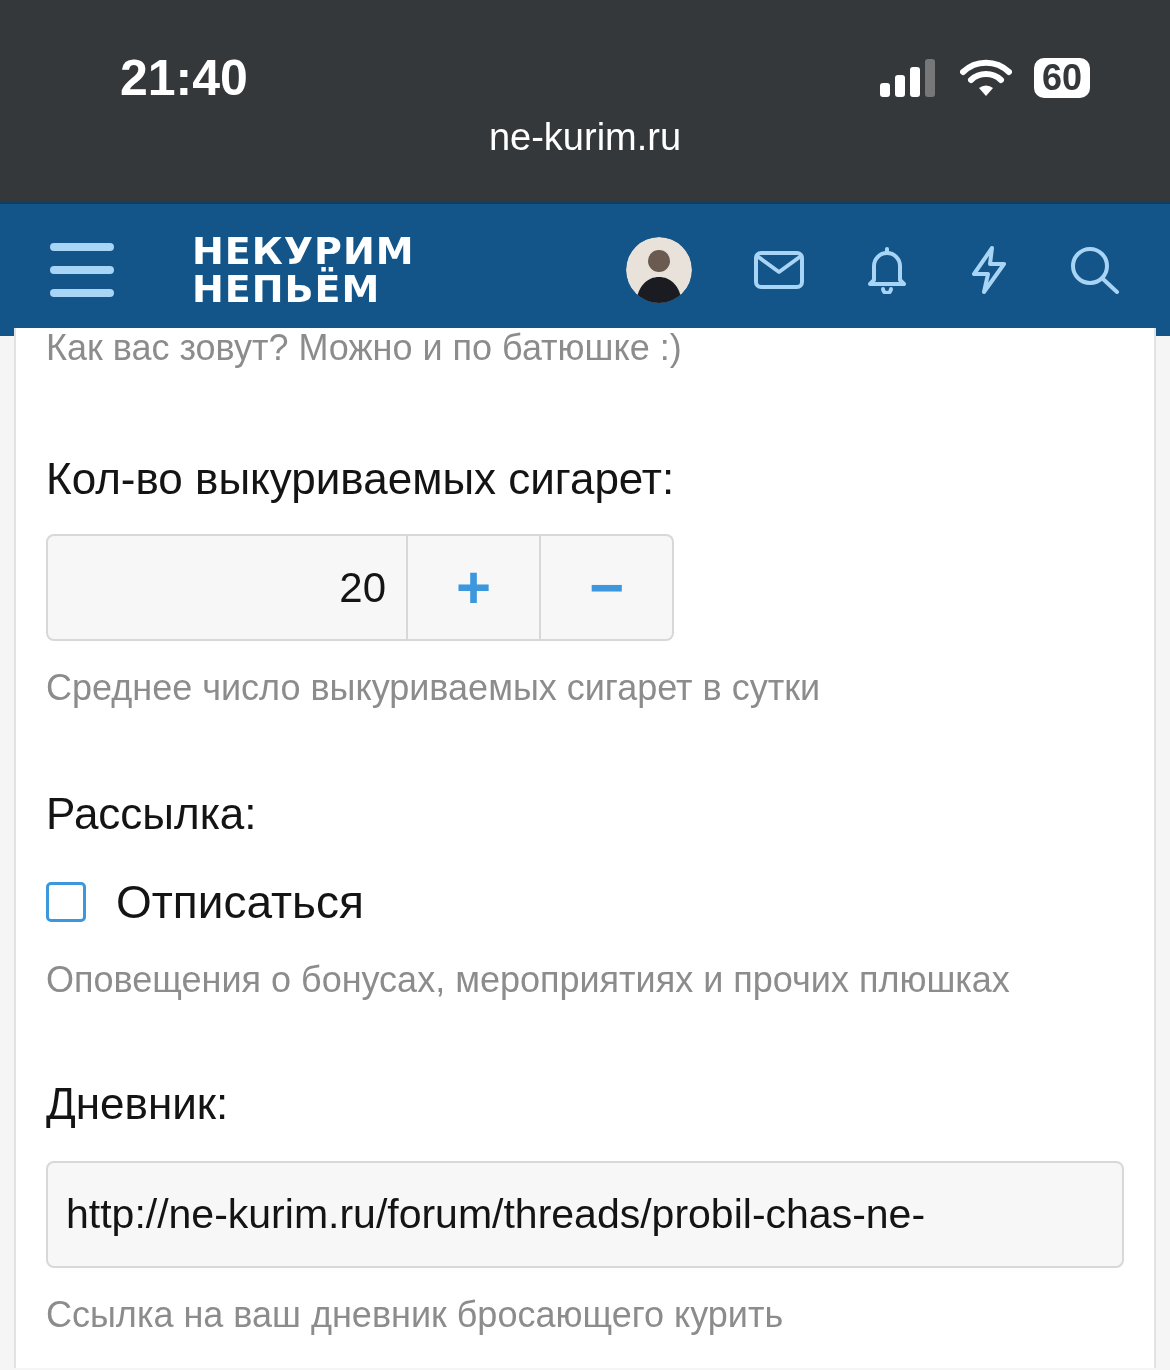 This screenshot has width=1170, height=1370. Describe the element at coordinates (138, 1104) in the screenshot. I see `field-label: Дневник:` at that location.